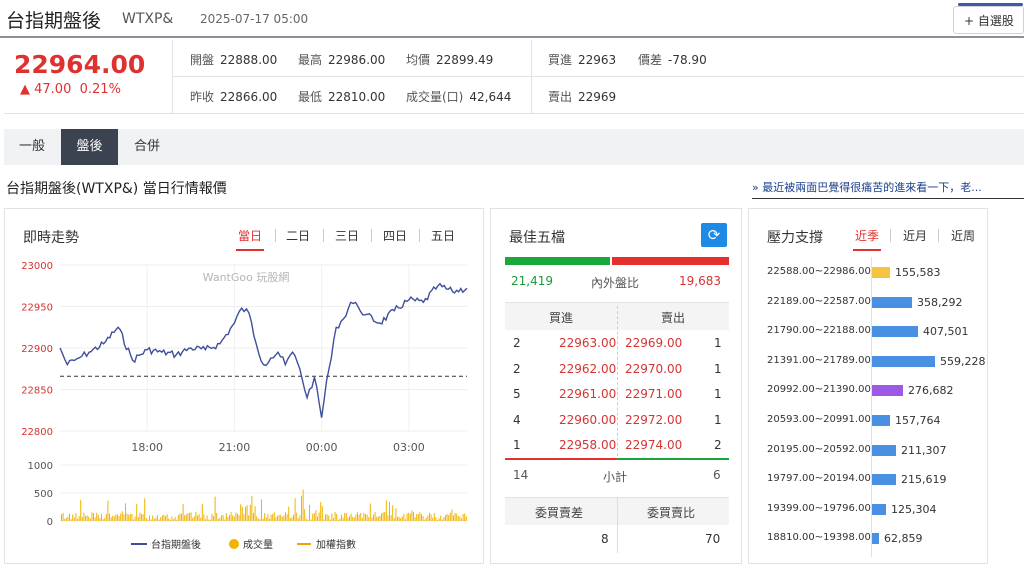 The width and height of the screenshot is (1024, 576). What do you see at coordinates (700, 281) in the screenshot?
I see `inner-volume: 19,683` at bounding box center [700, 281].